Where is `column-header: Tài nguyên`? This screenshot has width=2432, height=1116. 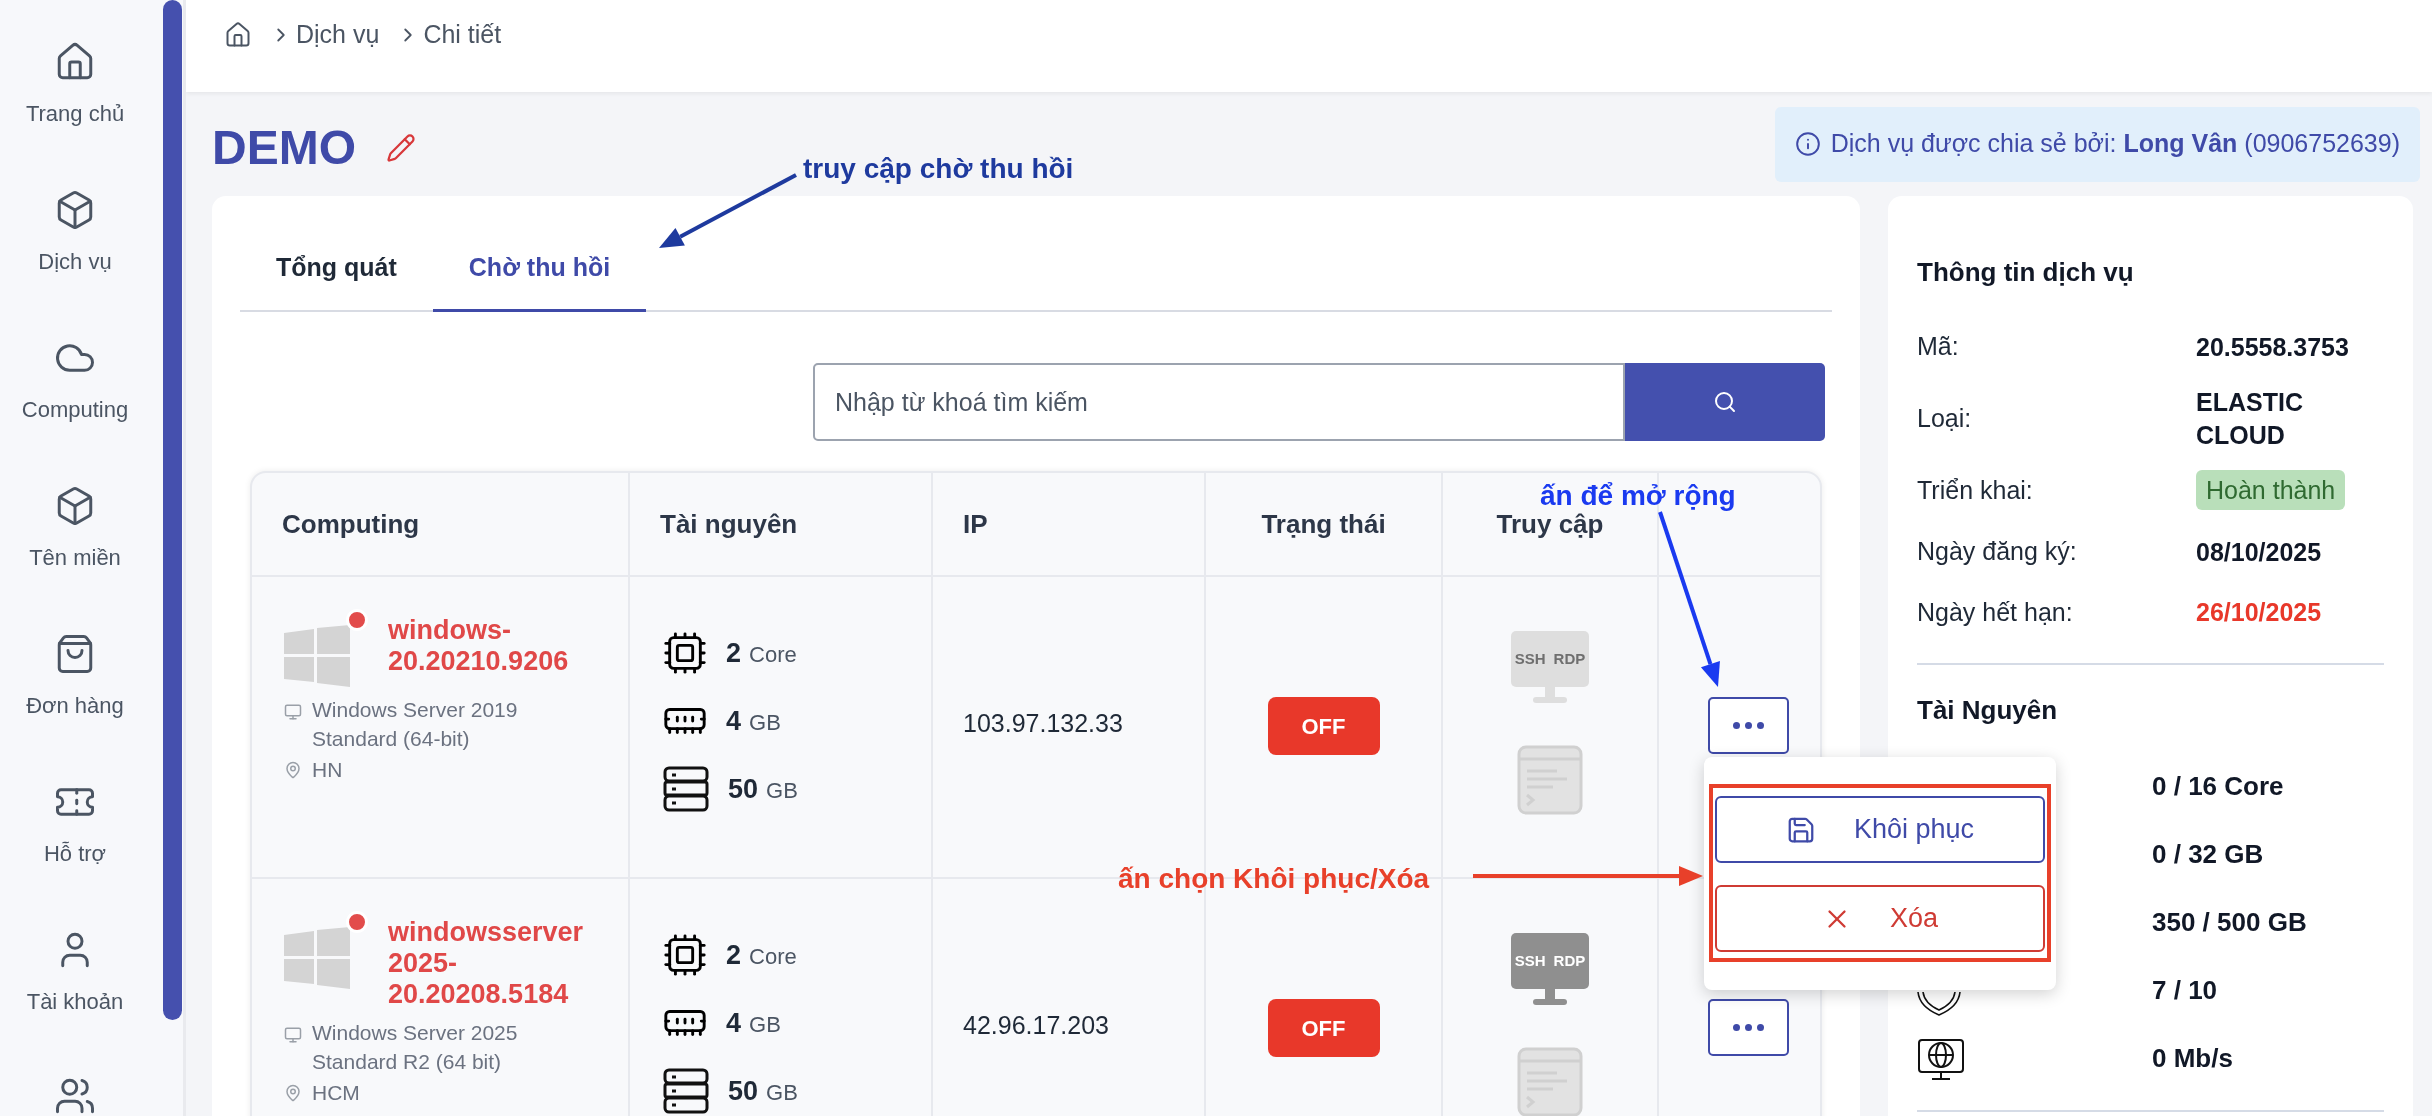
column-header: Tài nguyên is located at coordinates (729, 524).